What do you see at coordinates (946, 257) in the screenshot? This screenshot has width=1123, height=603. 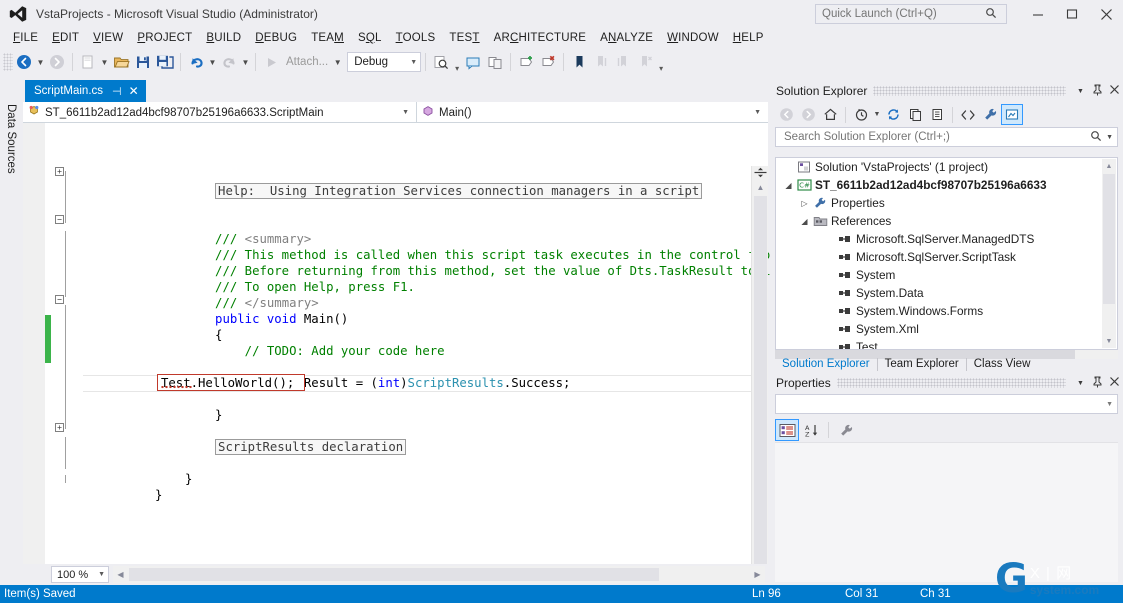 I see `tree-item-reference: Microsoft.SqlServer.ScriptTask` at bounding box center [946, 257].